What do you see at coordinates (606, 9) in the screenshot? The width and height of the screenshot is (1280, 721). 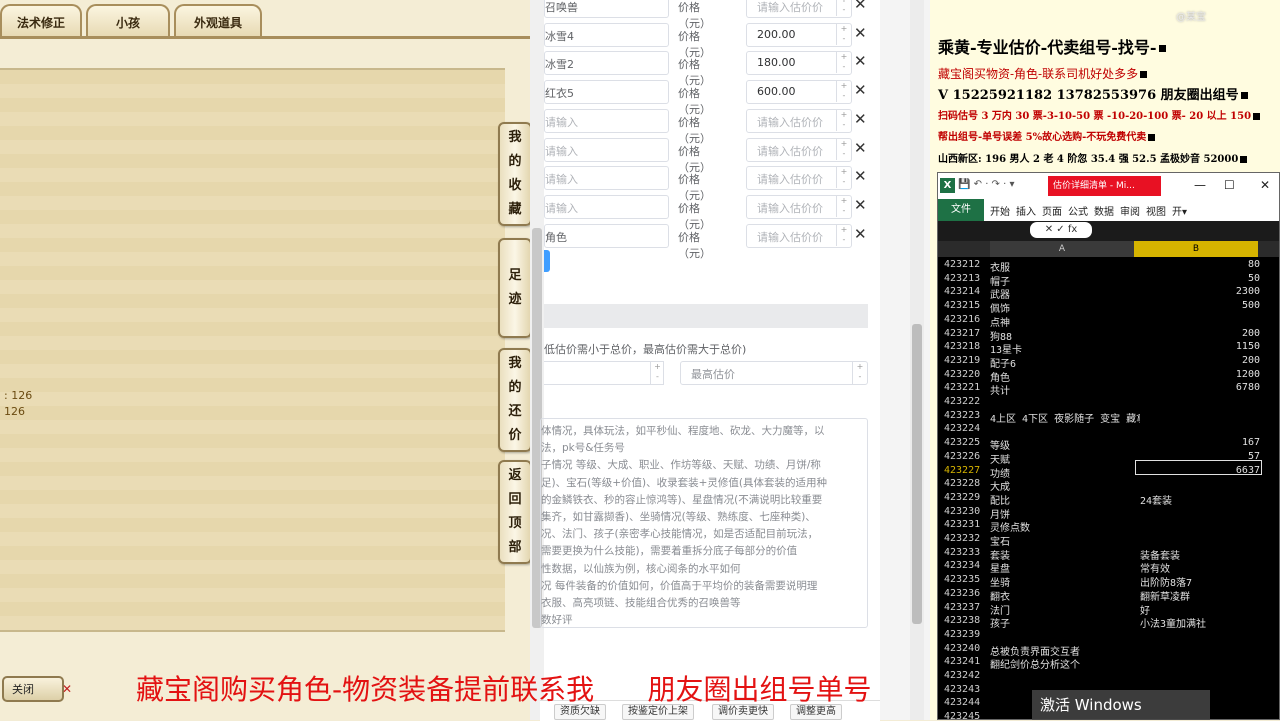 I see `item-name-input: 召唤兽` at bounding box center [606, 9].